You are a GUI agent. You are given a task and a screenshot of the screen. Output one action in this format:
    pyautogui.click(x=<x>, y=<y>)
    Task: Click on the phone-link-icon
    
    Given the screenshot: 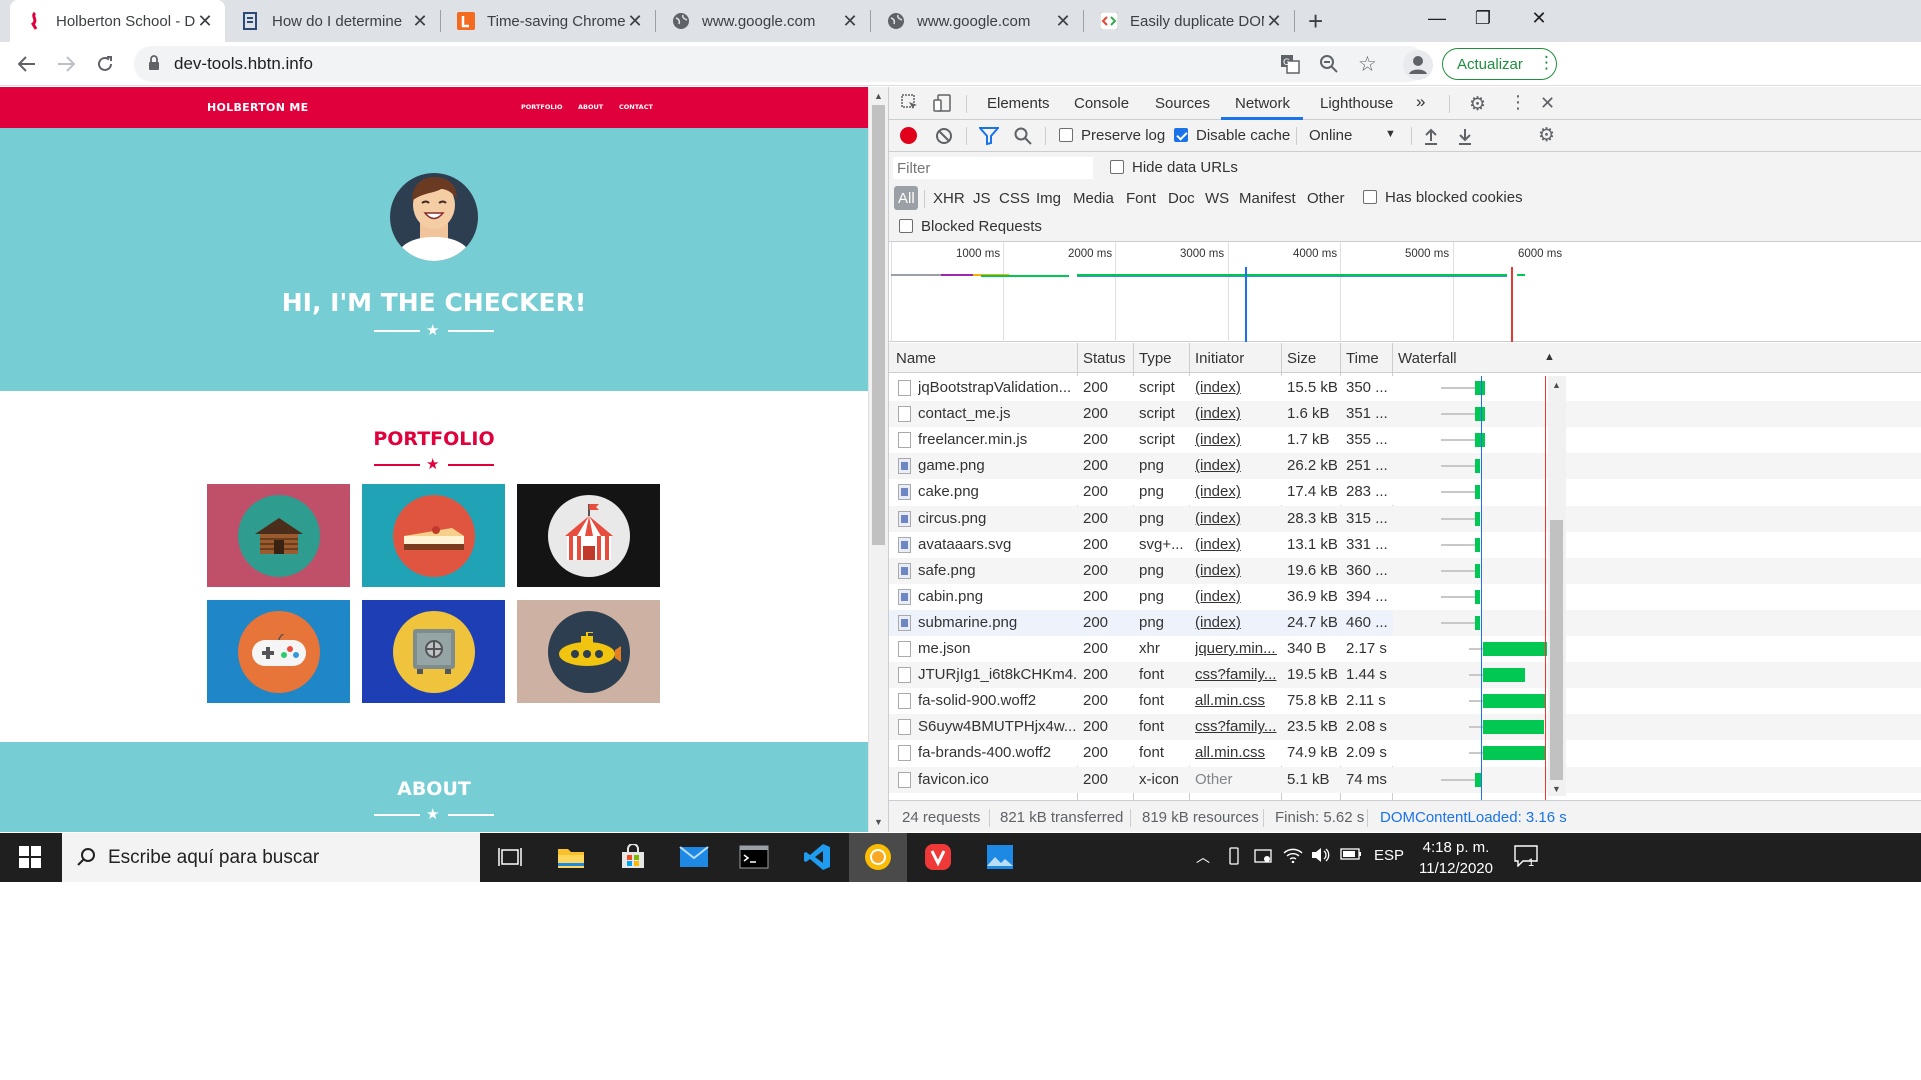 What is the action you would take?
    pyautogui.click(x=1234, y=858)
    